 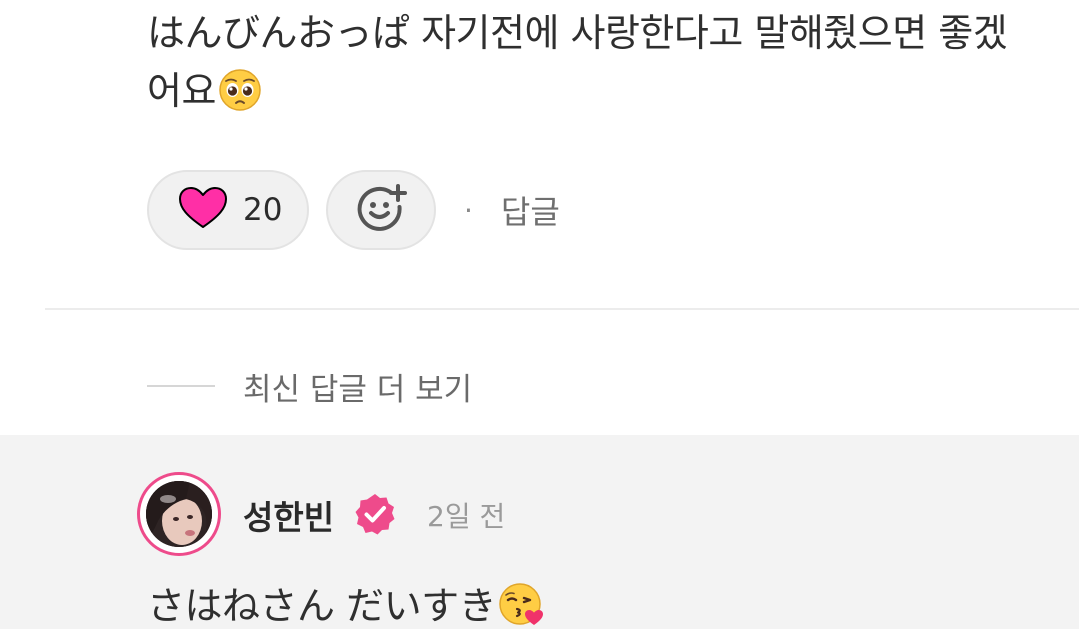 I want to click on more-replies-button: 최신 답글 더 보기, so click(x=309, y=386).